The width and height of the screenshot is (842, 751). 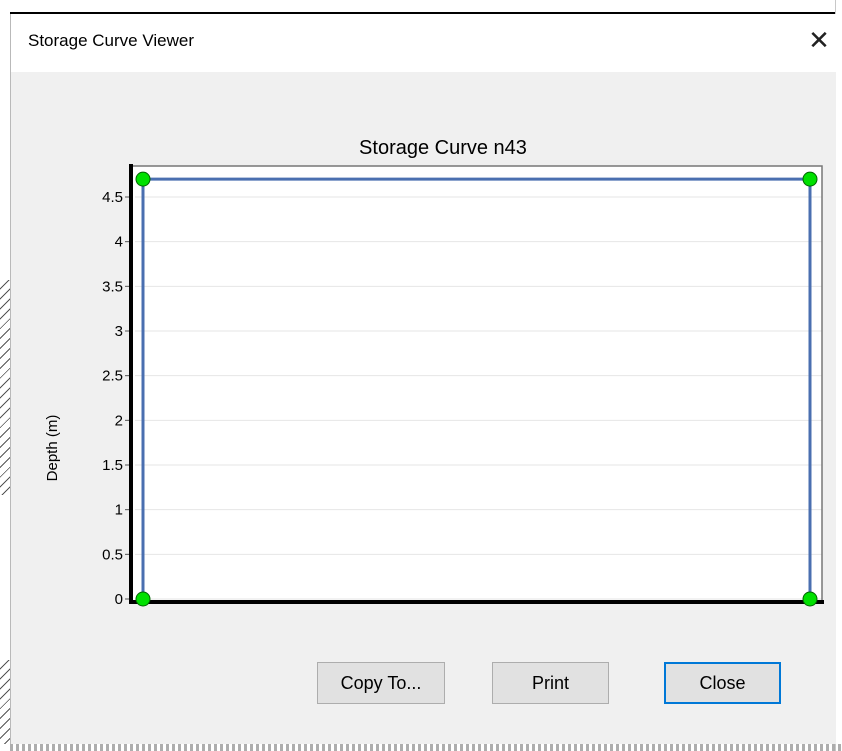 What do you see at coordinates (819, 41) in the screenshot?
I see `close-icon: ✕` at bounding box center [819, 41].